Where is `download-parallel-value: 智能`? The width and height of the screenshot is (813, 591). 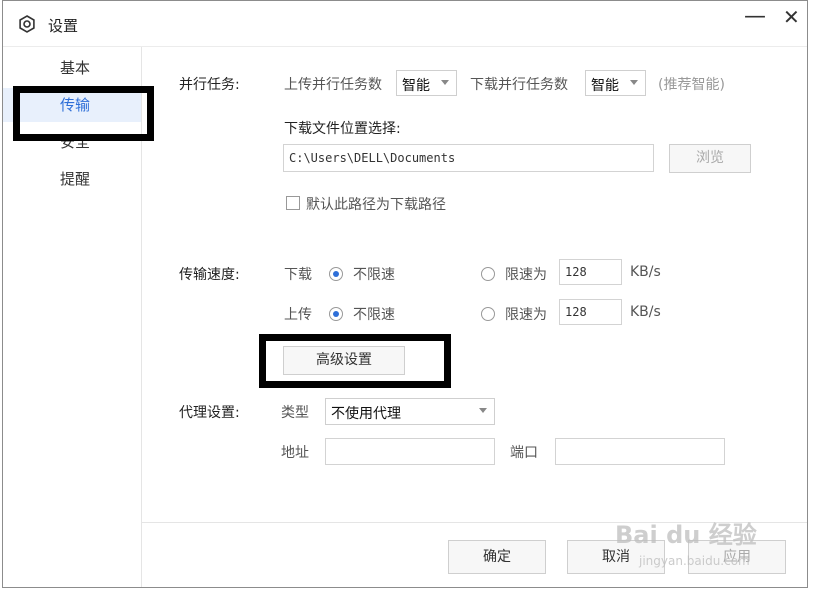 download-parallel-value: 智能 is located at coordinates (605, 86).